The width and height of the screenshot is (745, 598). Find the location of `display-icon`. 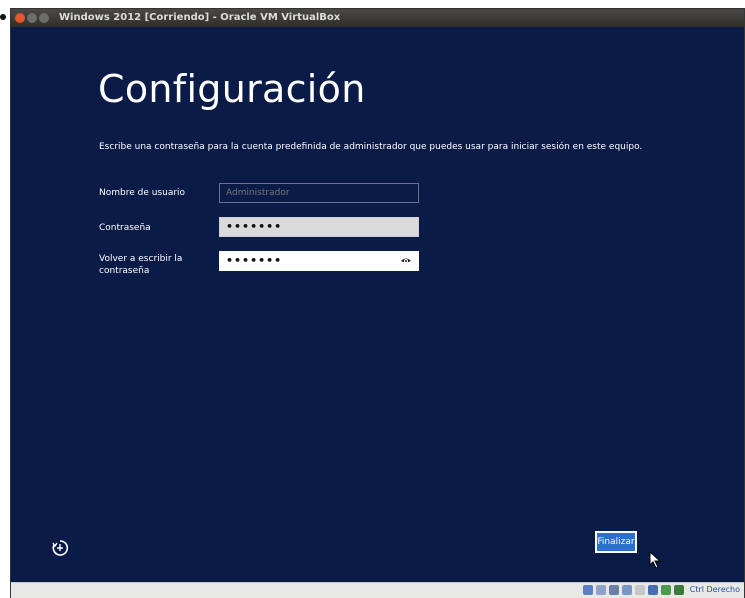

display-icon is located at coordinates (653, 590).